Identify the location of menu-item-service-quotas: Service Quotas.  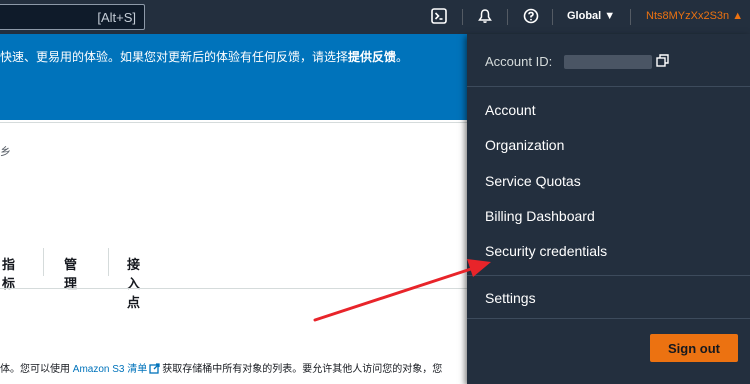
(533, 181).